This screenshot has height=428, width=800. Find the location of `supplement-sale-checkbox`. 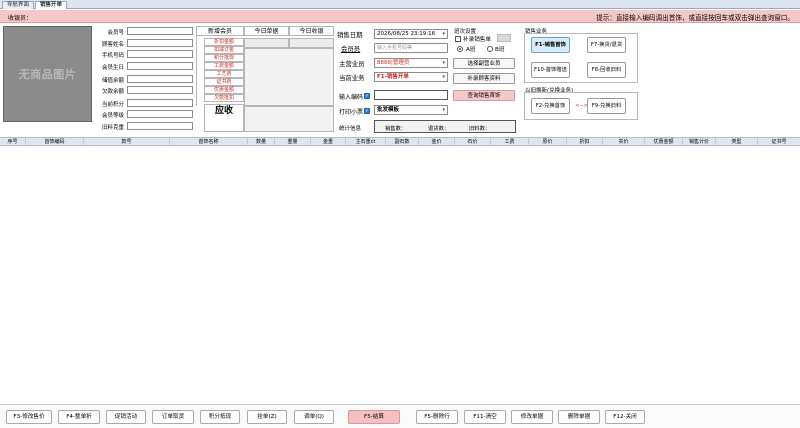

supplement-sale-checkbox is located at coordinates (458, 39).